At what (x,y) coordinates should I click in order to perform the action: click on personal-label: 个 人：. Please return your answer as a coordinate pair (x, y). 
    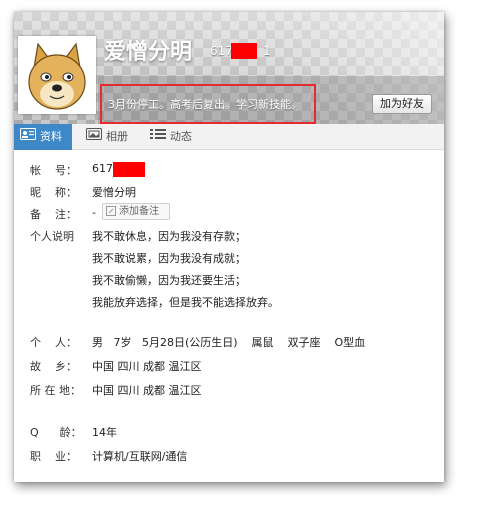
    Looking at the image, I should click on (53, 342).